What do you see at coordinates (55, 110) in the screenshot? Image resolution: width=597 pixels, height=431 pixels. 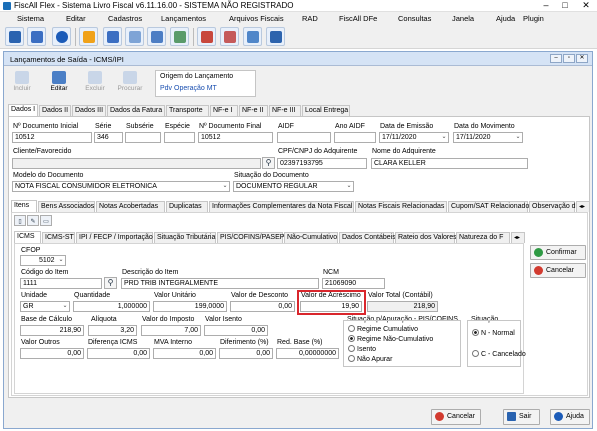 I see `tab-dados-ii: Dados II` at bounding box center [55, 110].